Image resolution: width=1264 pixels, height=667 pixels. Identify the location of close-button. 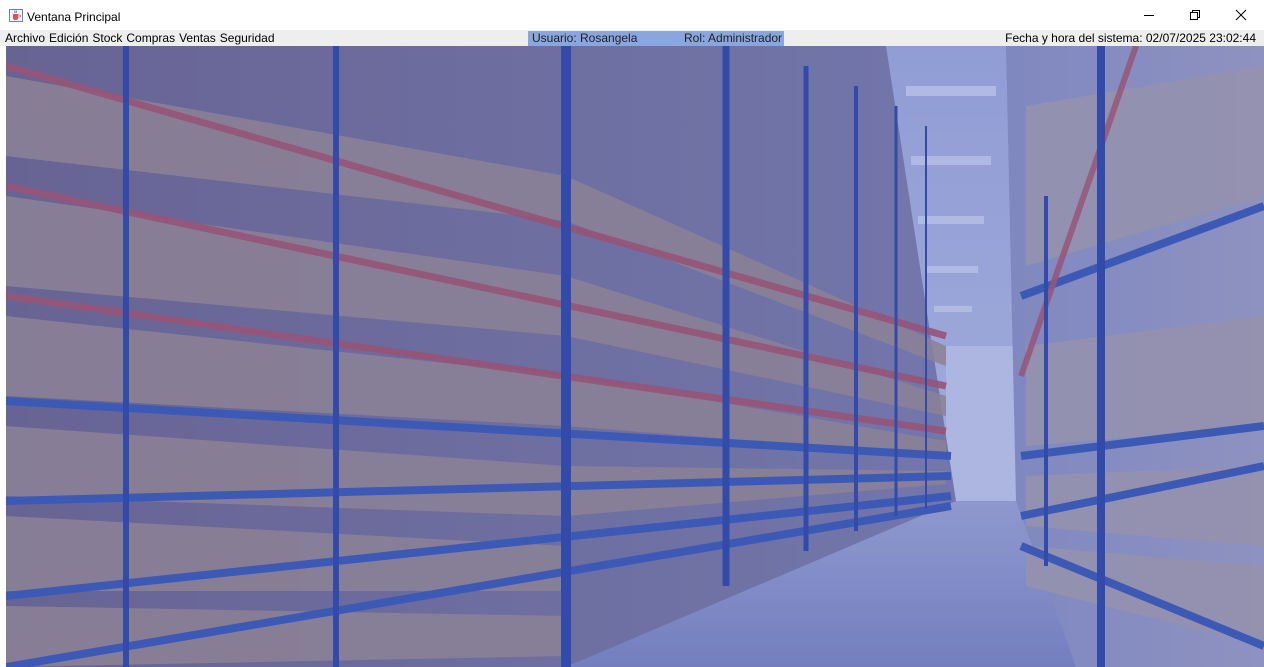
(1241, 15).